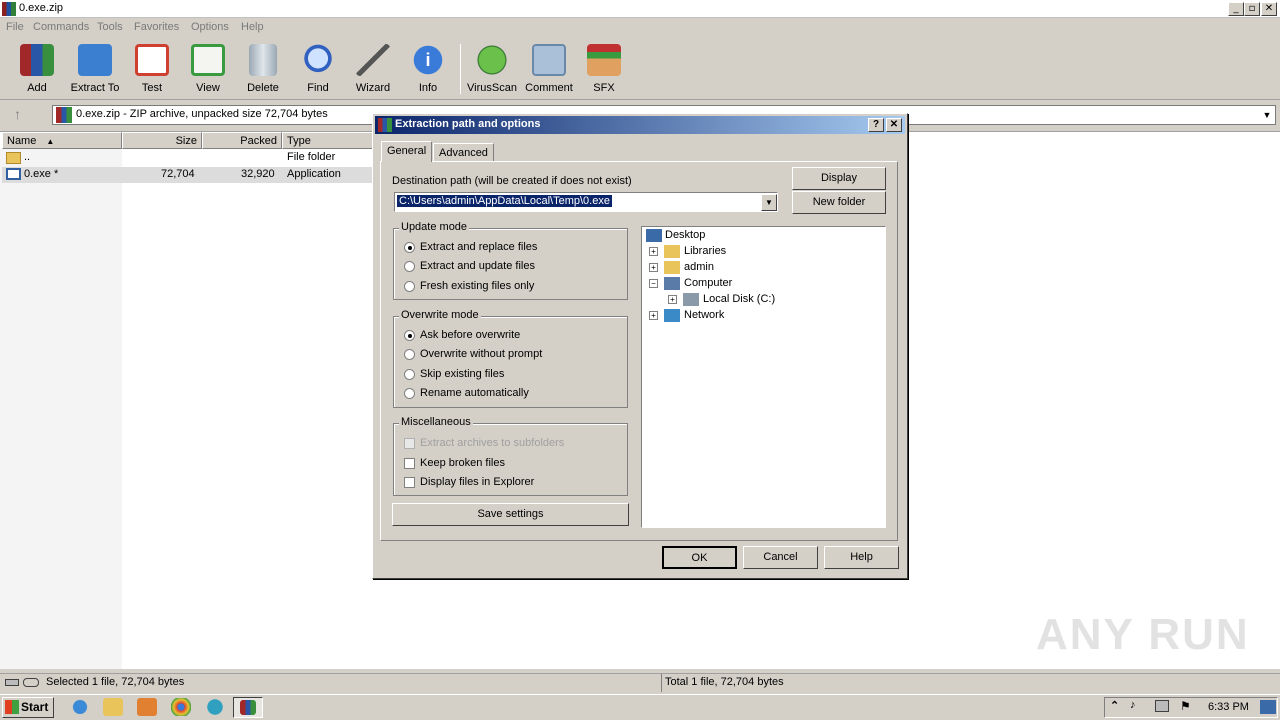 The image size is (1280, 720). I want to click on toolbar-wizard-button: Wizard, so click(373, 70).